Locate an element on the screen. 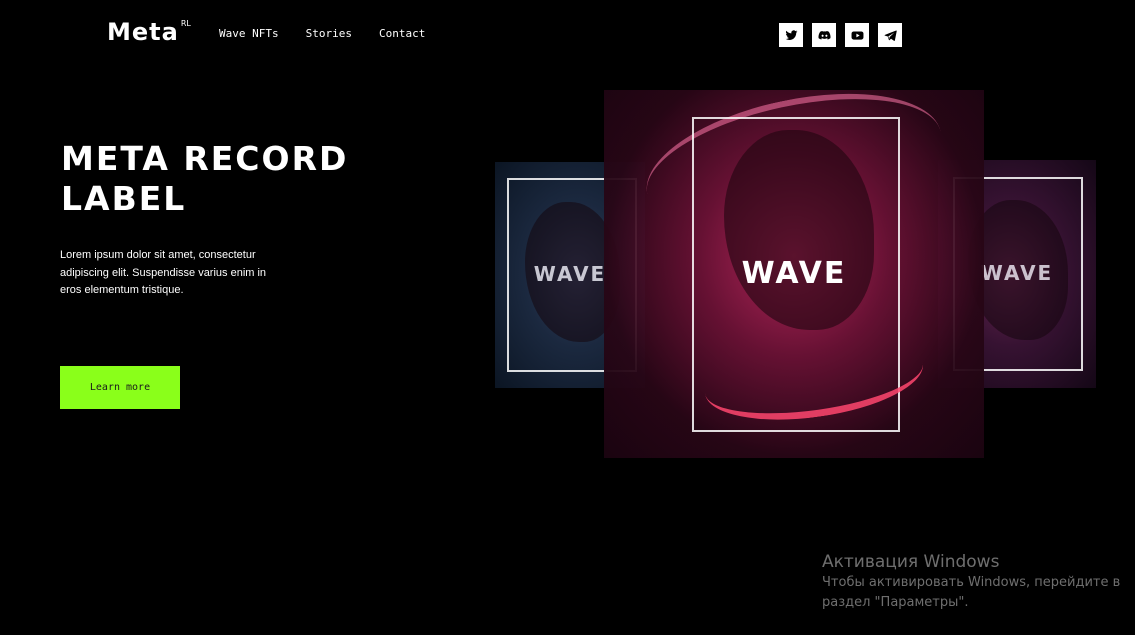 Image resolution: width=1135 pixels, height=635 pixels. social-links is located at coordinates (840, 35).